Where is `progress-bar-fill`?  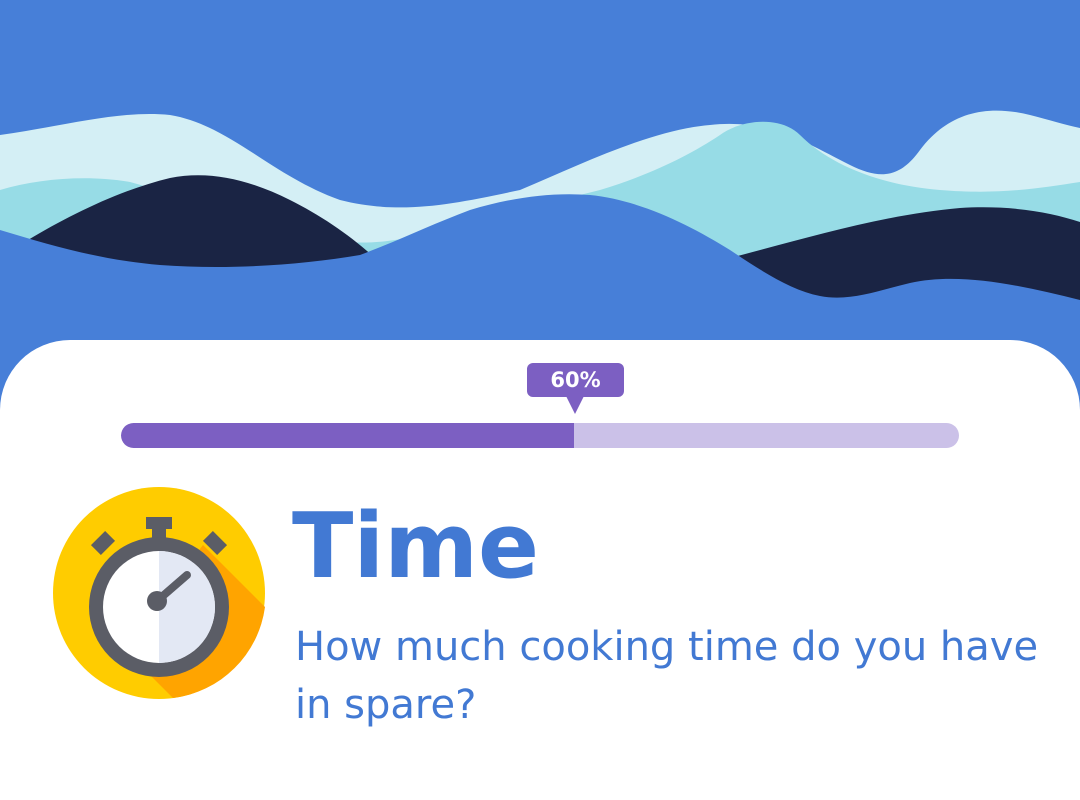 progress-bar-fill is located at coordinates (347, 435).